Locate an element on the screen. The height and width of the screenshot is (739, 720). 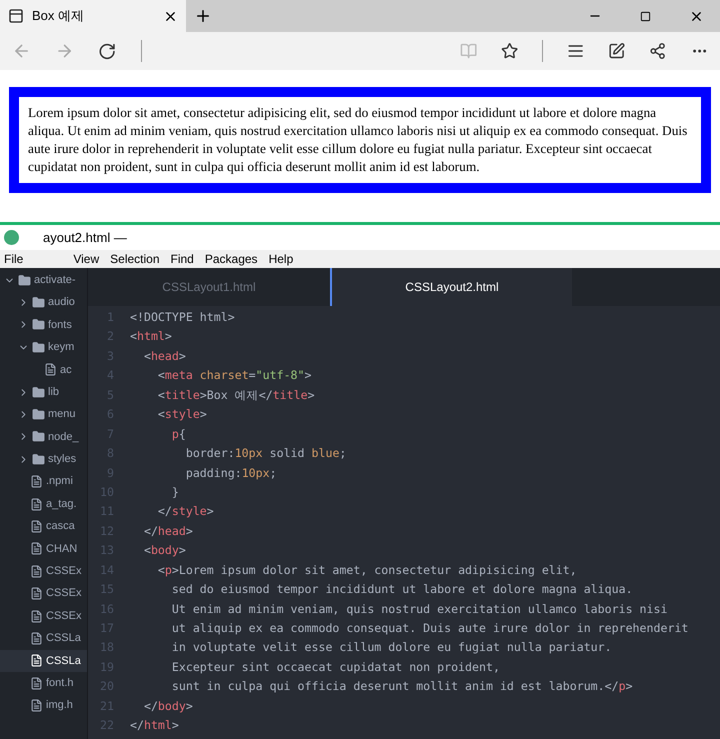
code-line: Excepteur sint occaecat cupidatat non proident, is located at coordinates (335, 667).